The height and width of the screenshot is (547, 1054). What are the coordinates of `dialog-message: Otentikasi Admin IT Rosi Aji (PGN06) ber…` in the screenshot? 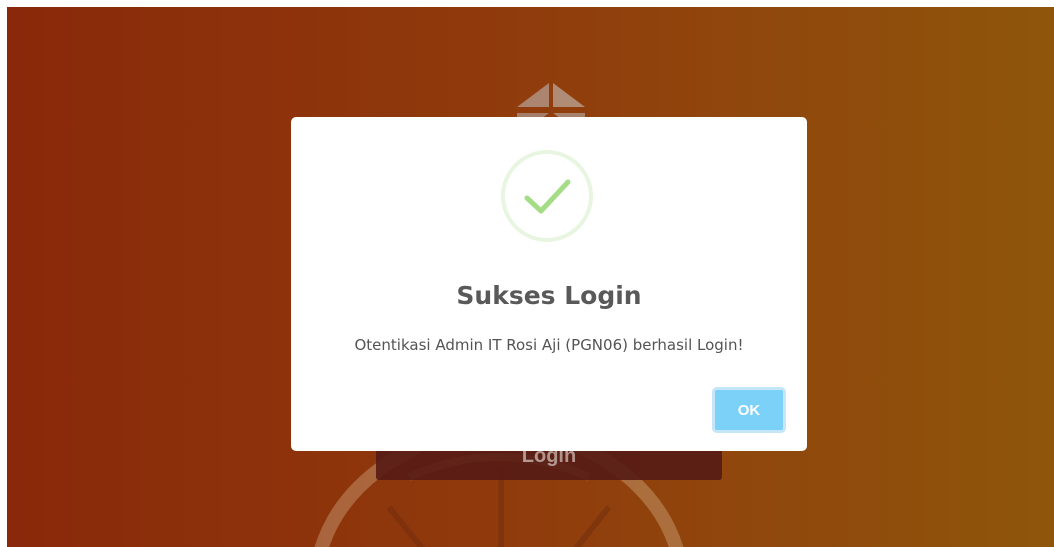 It's located at (549, 345).